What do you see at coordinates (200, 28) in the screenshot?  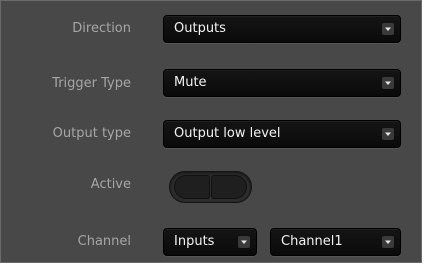 I see `direction-value: Outputs` at bounding box center [200, 28].